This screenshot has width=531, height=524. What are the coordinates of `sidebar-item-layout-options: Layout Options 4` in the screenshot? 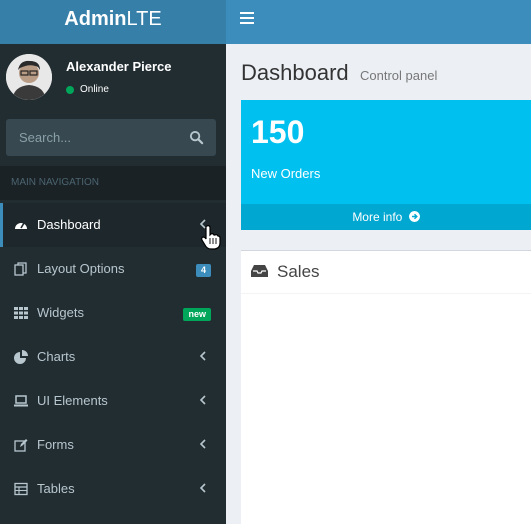 It's located at (113, 269).